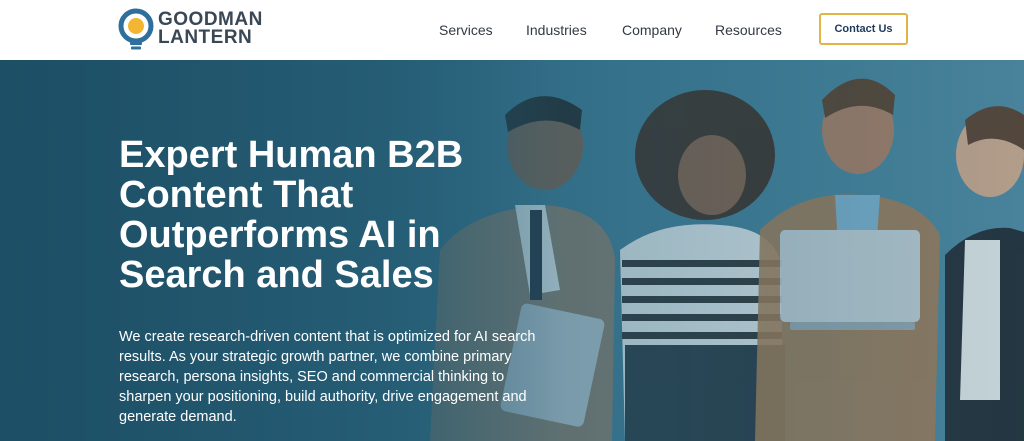 Image resolution: width=1024 pixels, height=441 pixels. Describe the element at coordinates (466, 30) in the screenshot. I see `nav-item-services: Services` at that location.